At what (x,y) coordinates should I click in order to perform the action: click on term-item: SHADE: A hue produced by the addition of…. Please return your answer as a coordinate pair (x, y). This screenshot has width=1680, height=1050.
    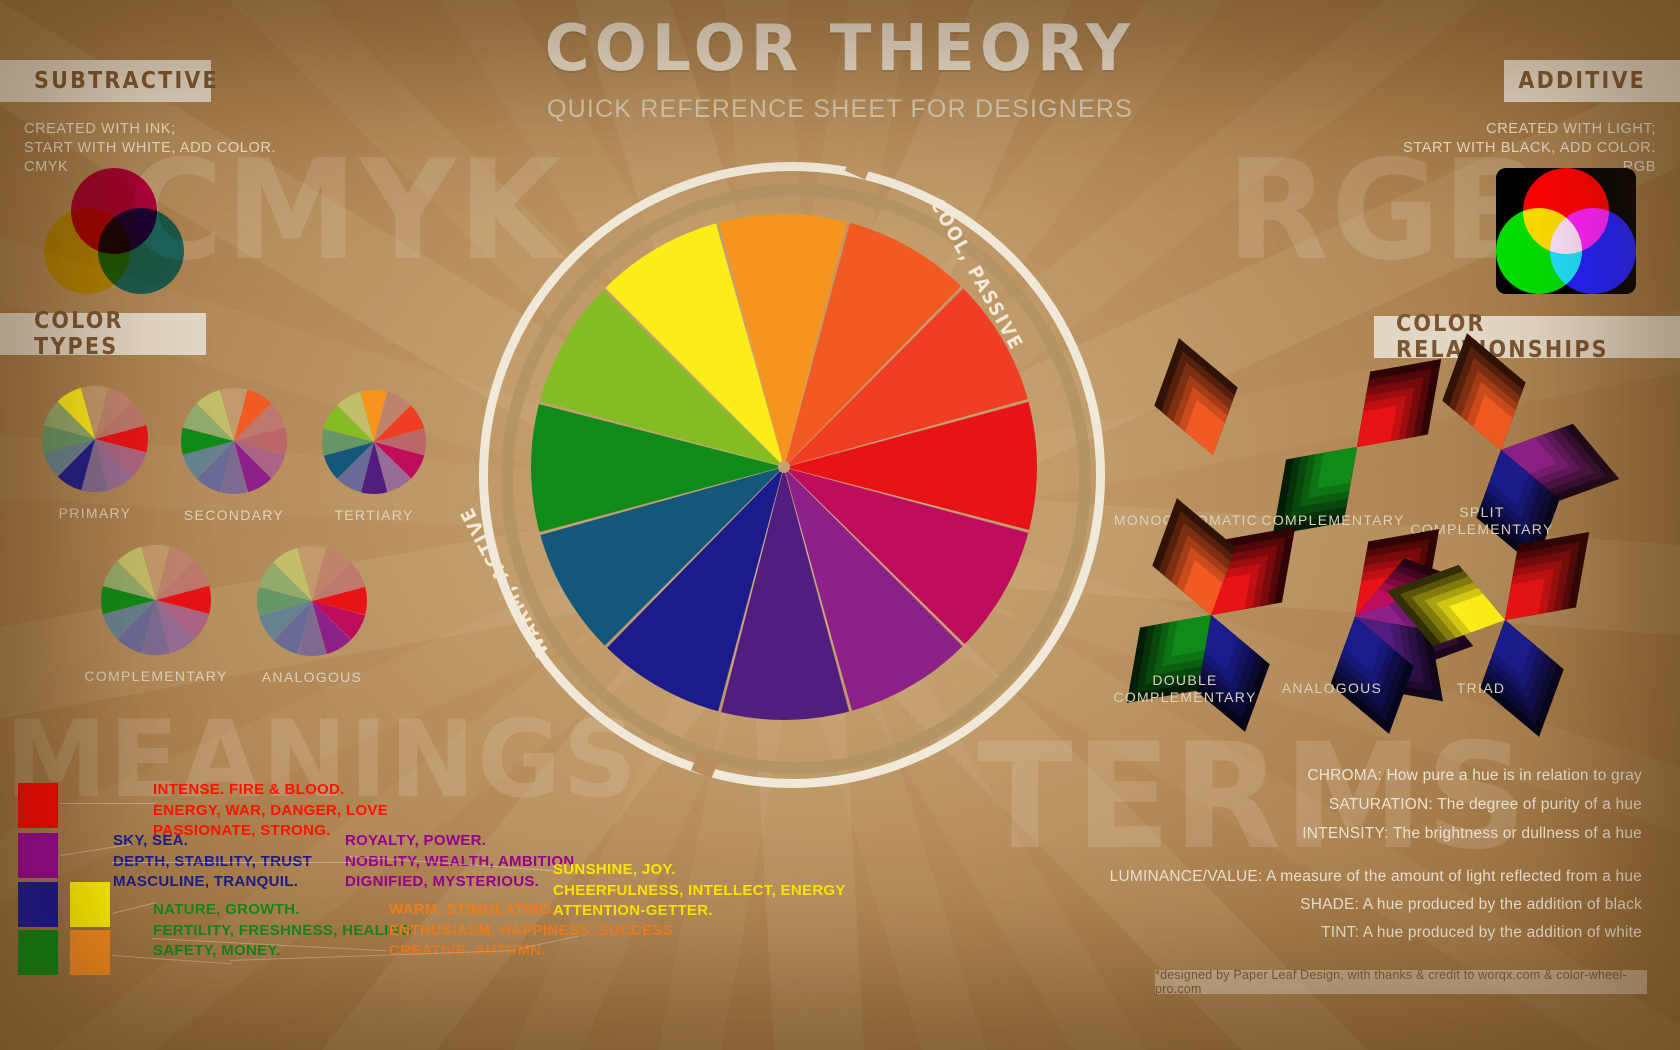
    Looking at the image, I should click on (1471, 904).